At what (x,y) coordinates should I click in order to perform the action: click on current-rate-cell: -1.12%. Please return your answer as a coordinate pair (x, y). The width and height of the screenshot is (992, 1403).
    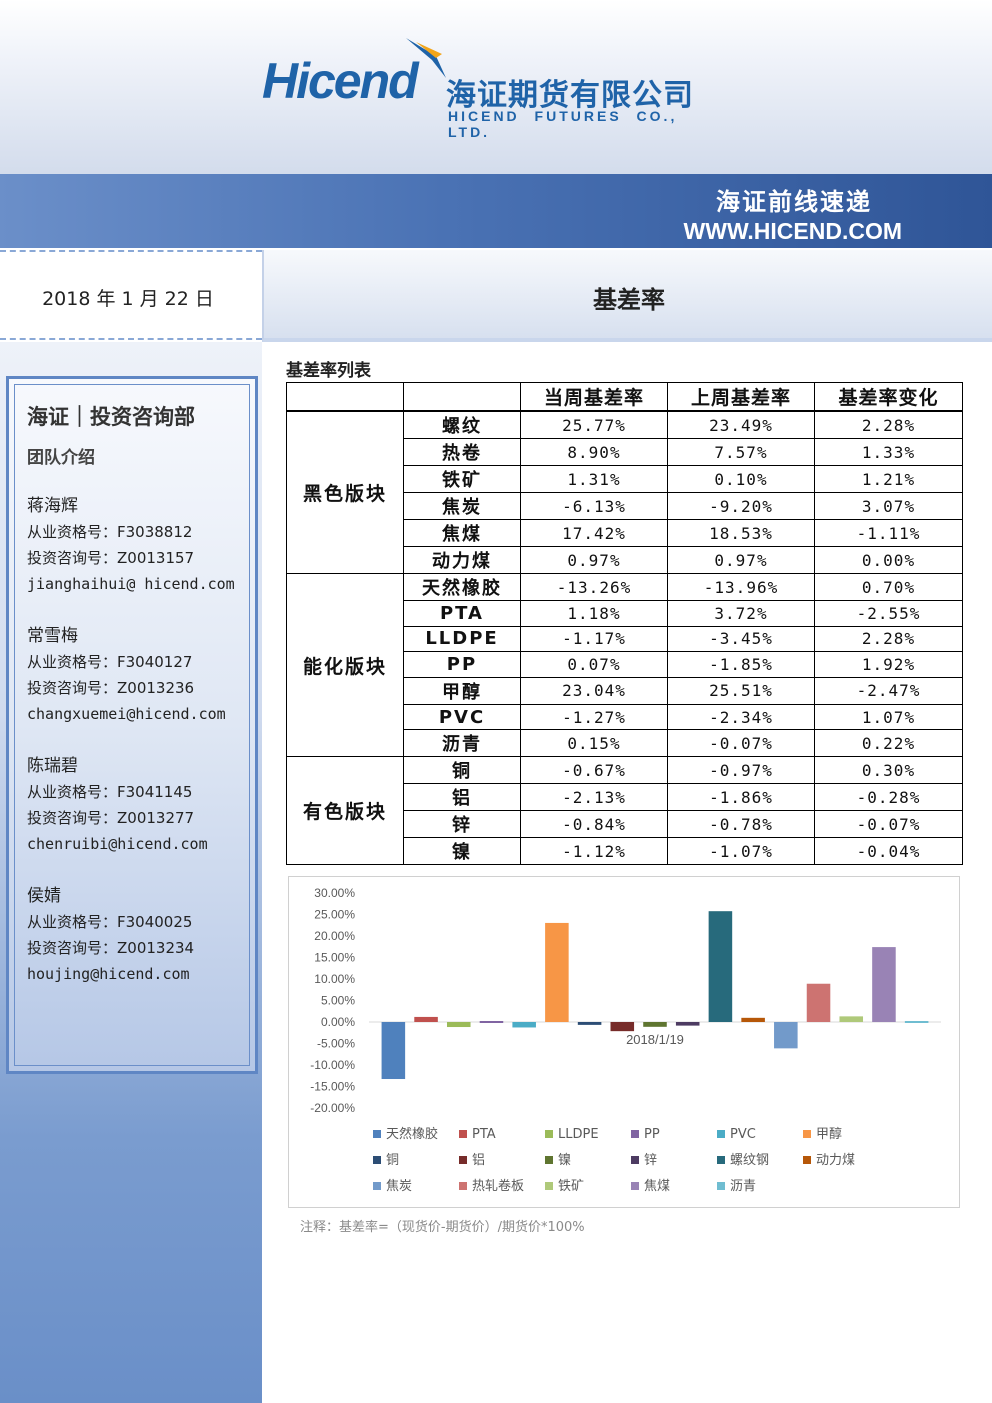
    Looking at the image, I should click on (594, 851).